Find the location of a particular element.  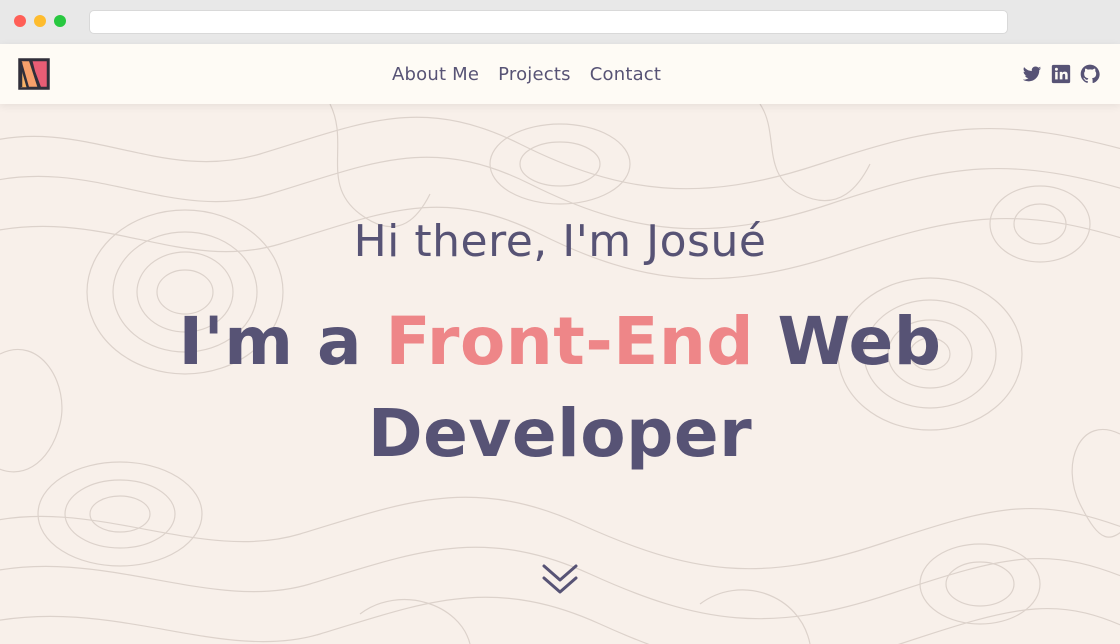

social-links is located at coordinates (1061, 74).